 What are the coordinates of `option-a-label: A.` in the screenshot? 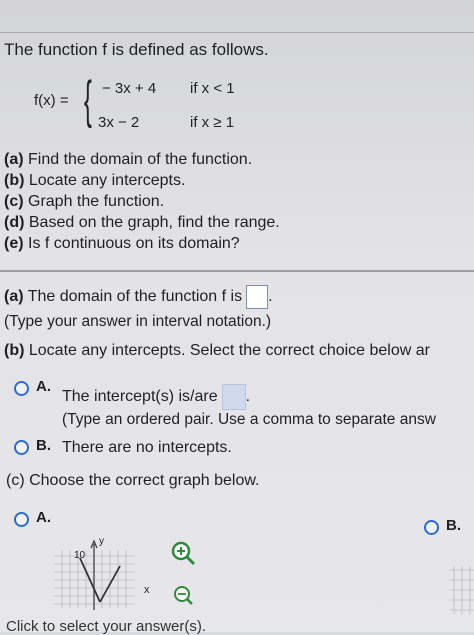 It's located at (43, 386).